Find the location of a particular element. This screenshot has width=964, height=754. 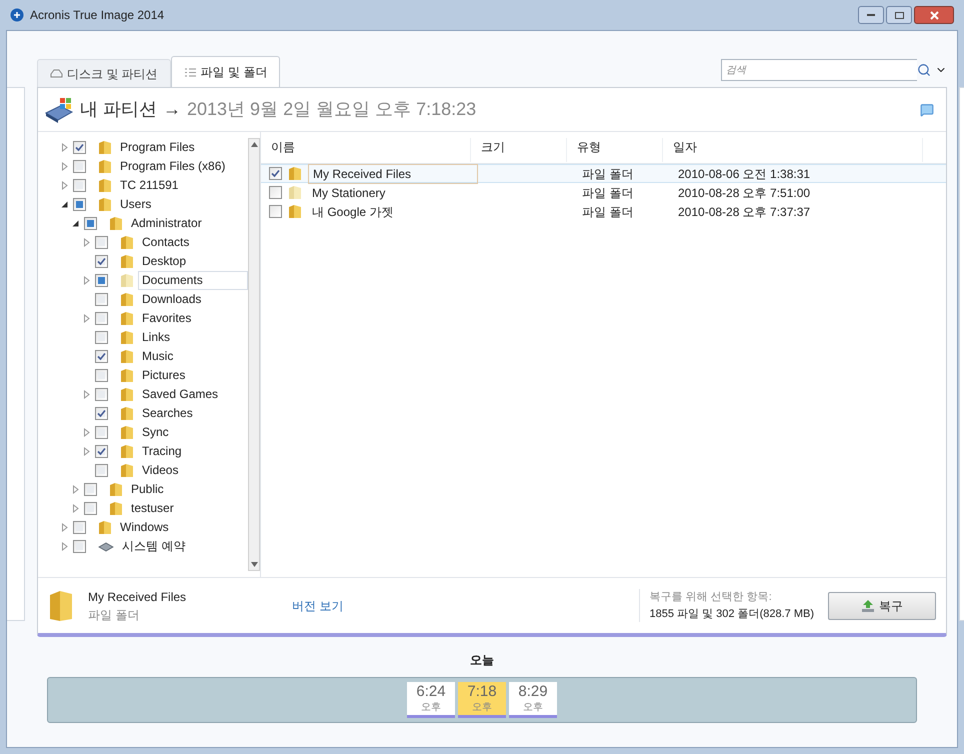

scroll-up-icon is located at coordinates (254, 144).